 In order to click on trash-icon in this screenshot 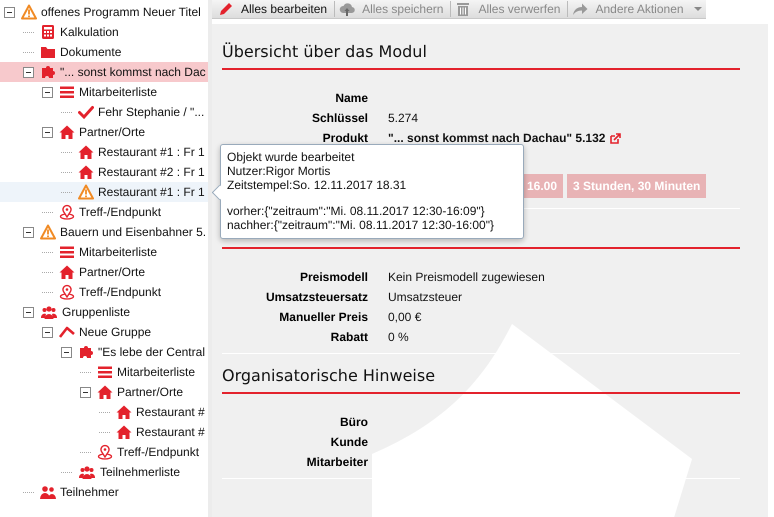, I will do `click(463, 9)`.